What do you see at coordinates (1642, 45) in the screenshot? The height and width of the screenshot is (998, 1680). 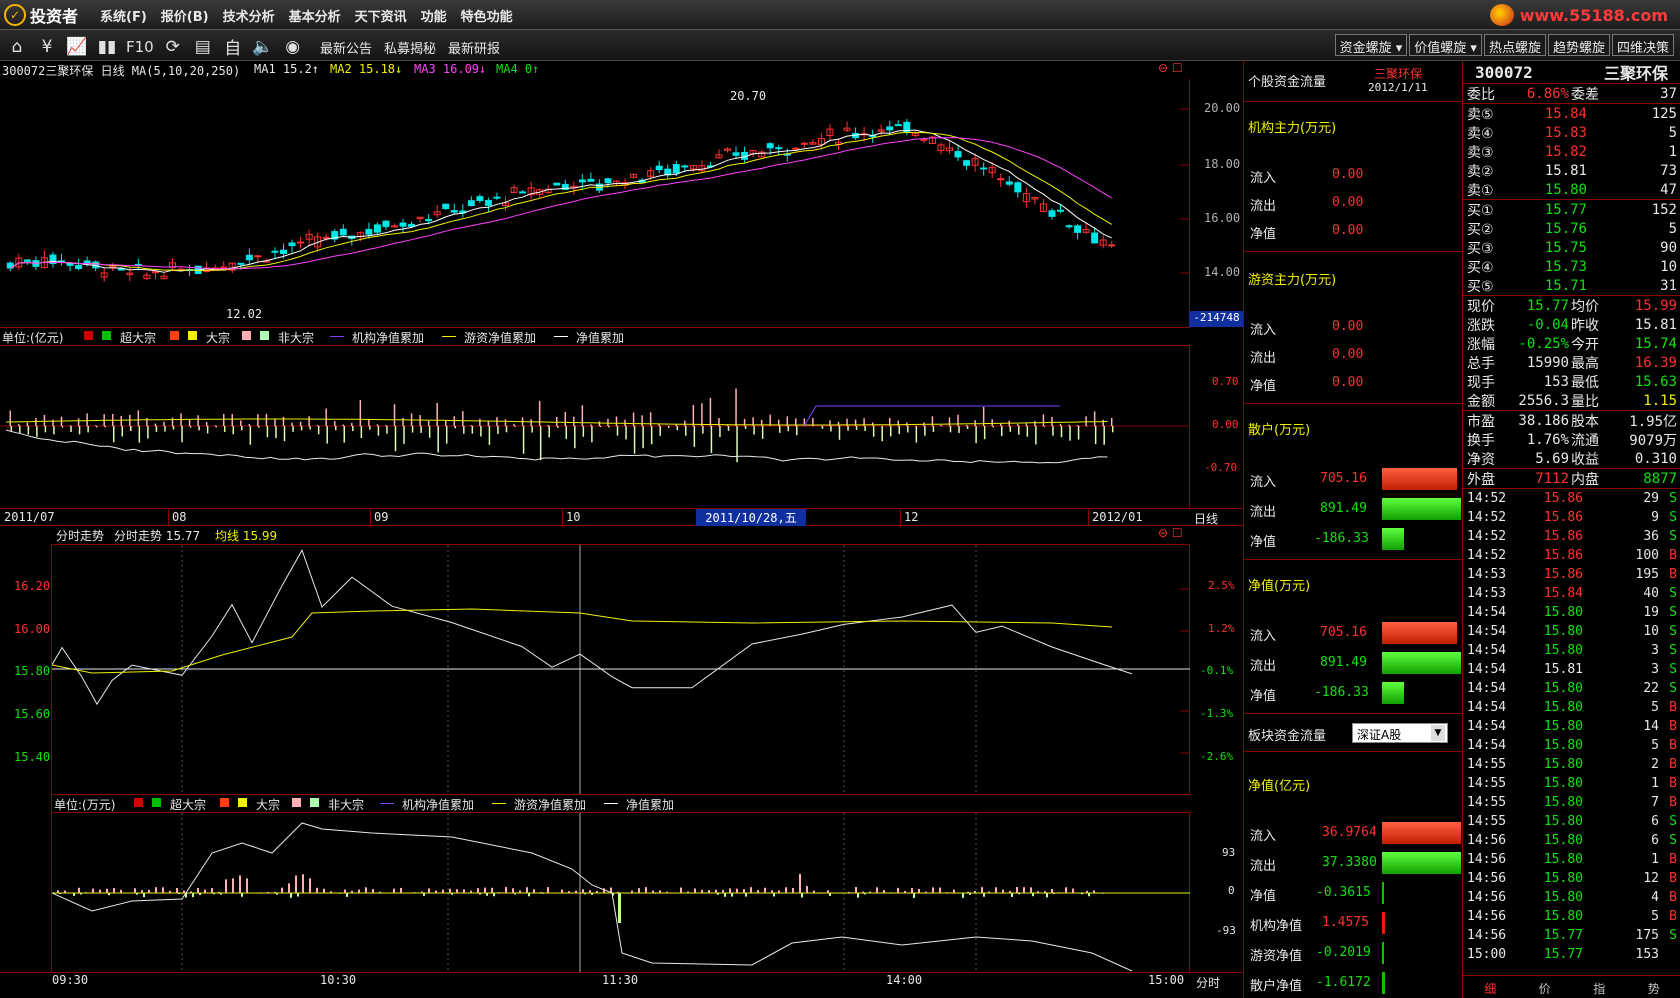 I see `four-dim-button: 四维决策` at bounding box center [1642, 45].